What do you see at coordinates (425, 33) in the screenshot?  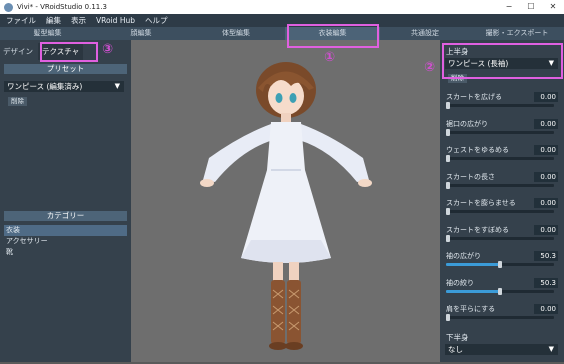 I see `tab-common-settings: 共通設定` at bounding box center [425, 33].